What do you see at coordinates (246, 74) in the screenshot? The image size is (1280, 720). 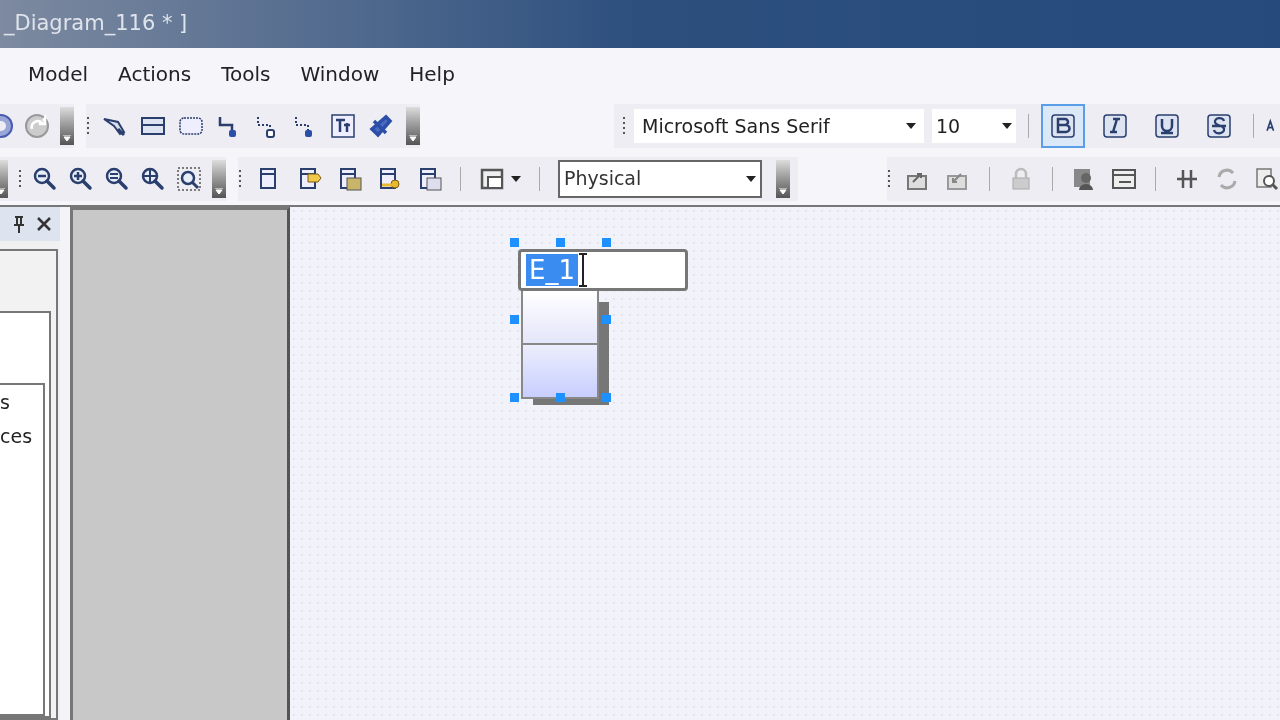 I see `menu-item: Tools` at bounding box center [246, 74].